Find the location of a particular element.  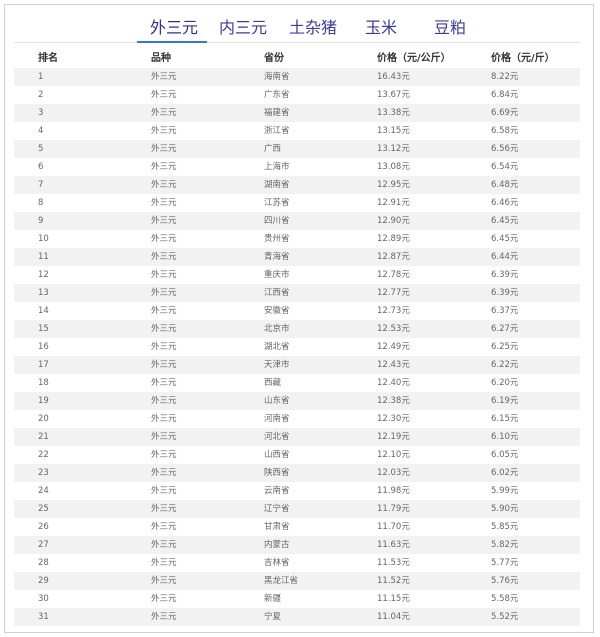

price-per-kg-cell: 12.10元 is located at coordinates (393, 455).